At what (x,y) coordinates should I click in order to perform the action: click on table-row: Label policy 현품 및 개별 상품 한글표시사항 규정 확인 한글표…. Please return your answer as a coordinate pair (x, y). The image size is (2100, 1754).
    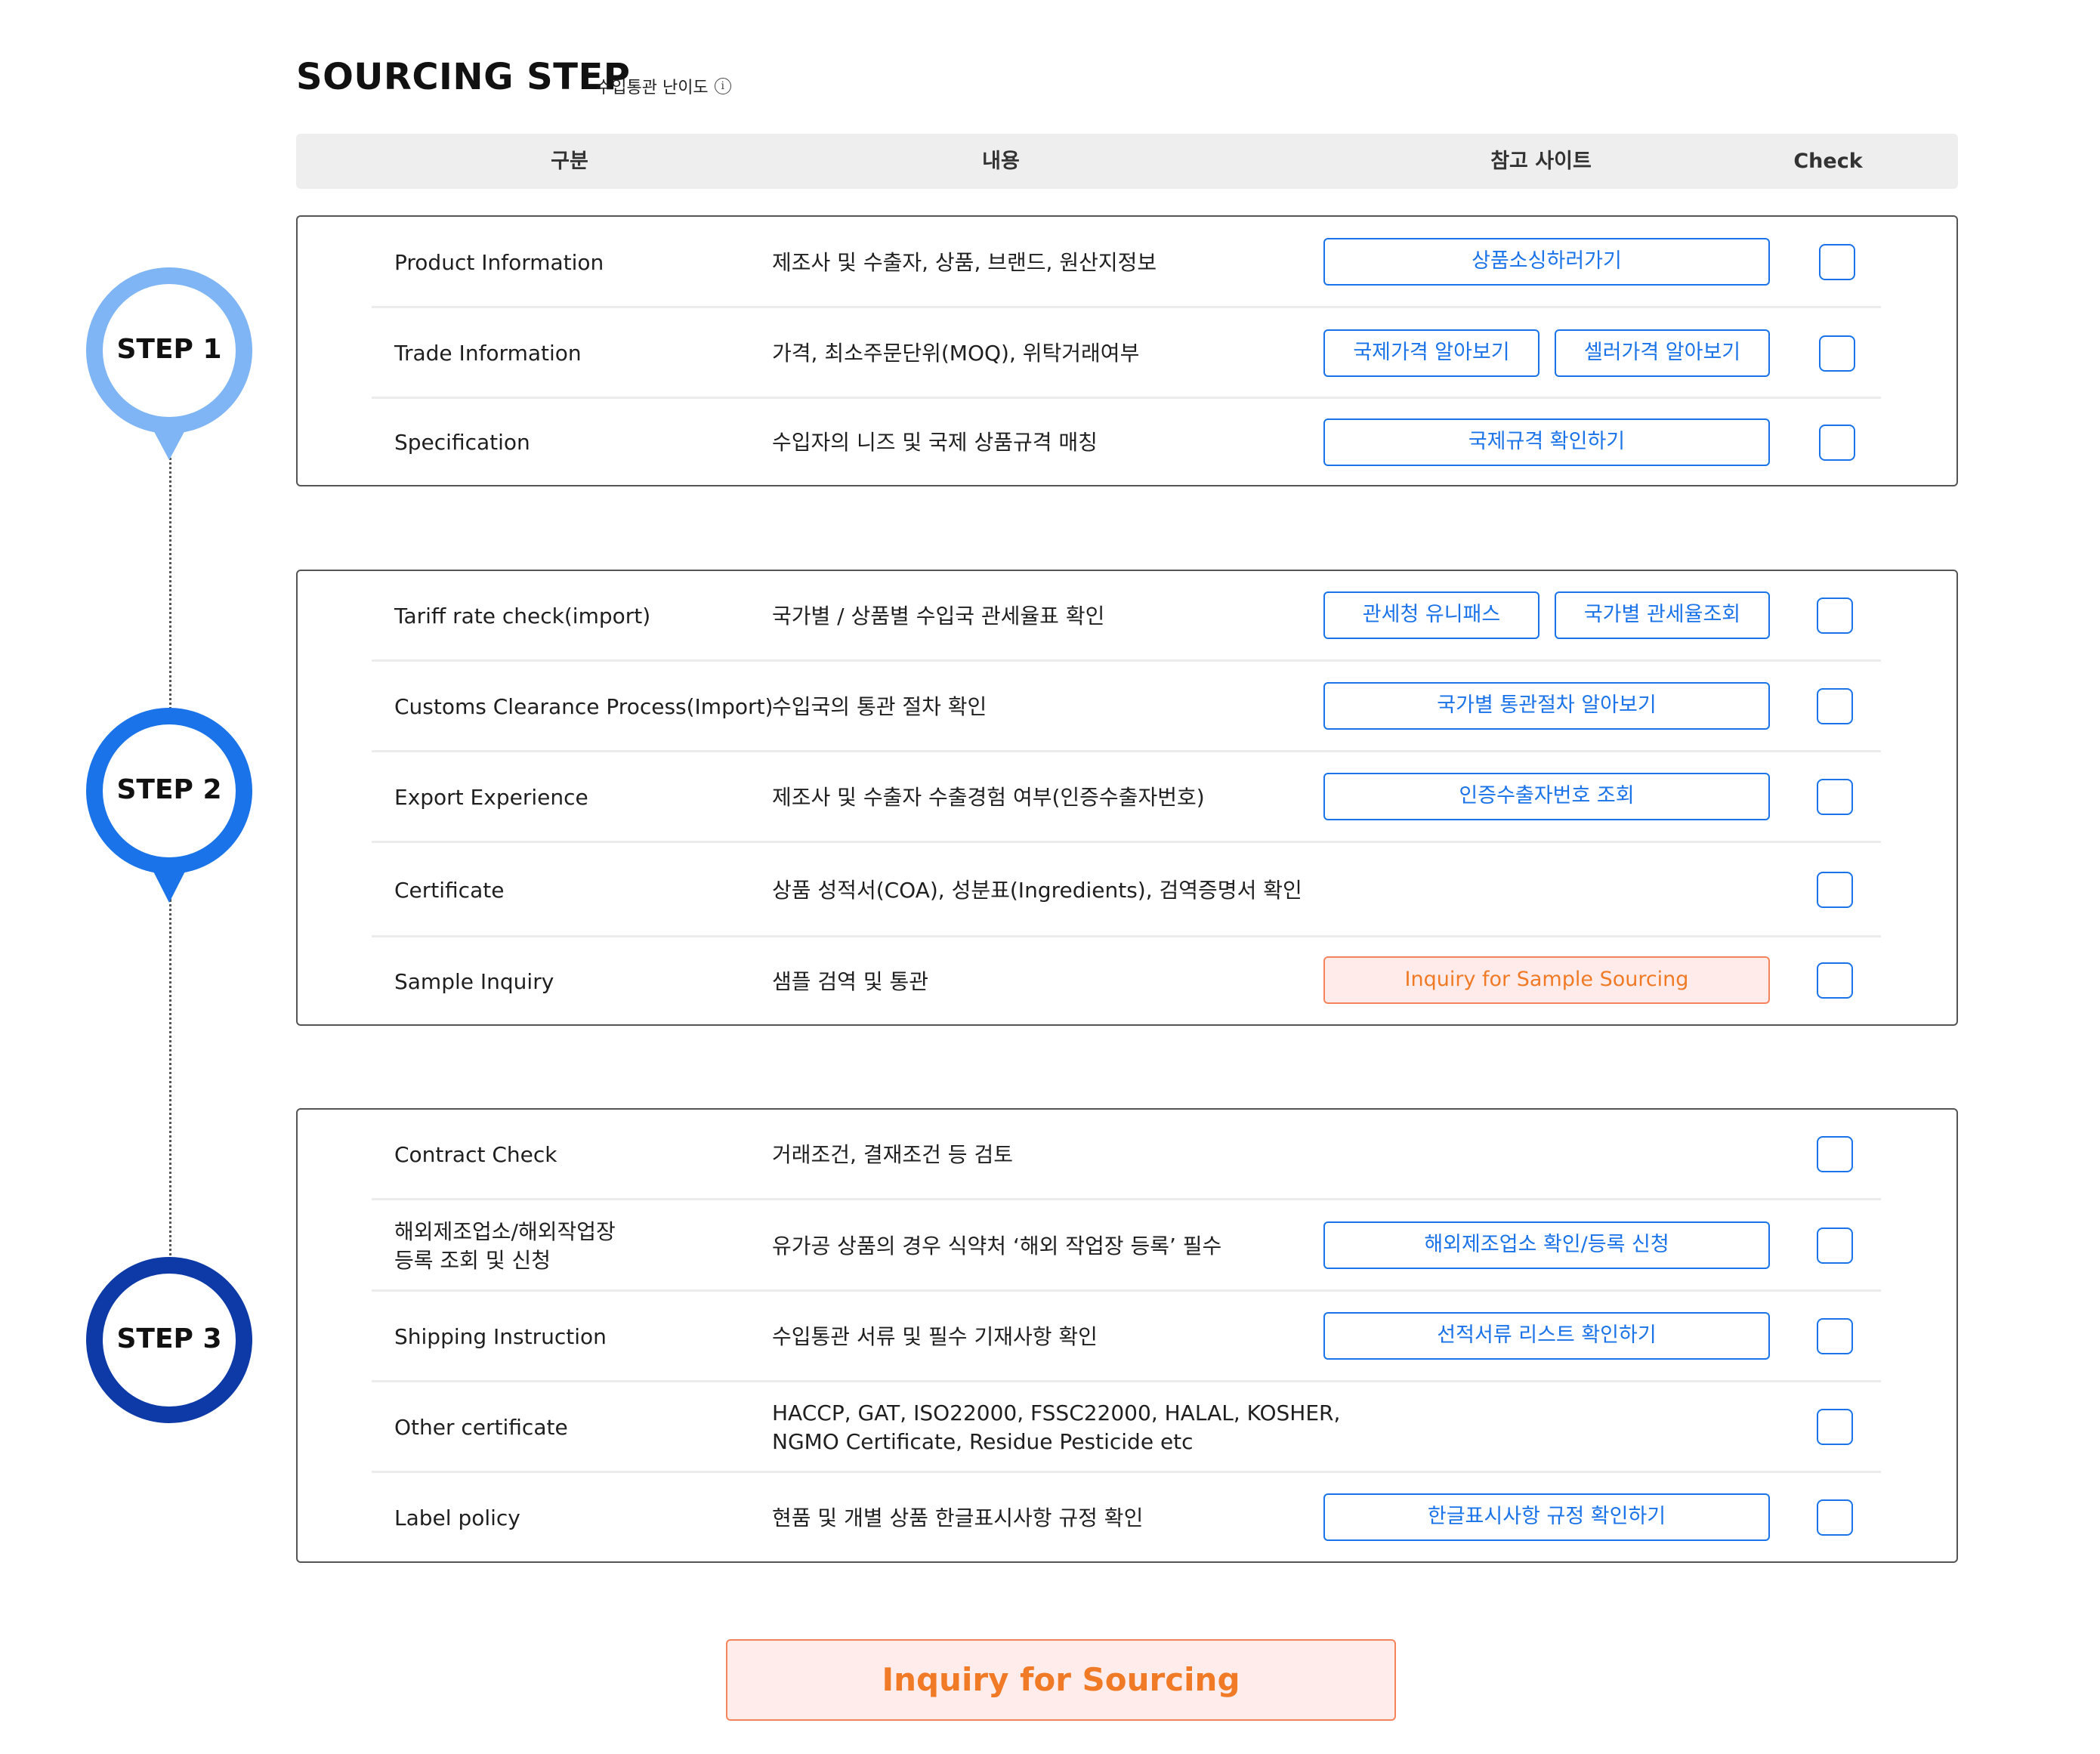
    Looking at the image, I should click on (1126, 1518).